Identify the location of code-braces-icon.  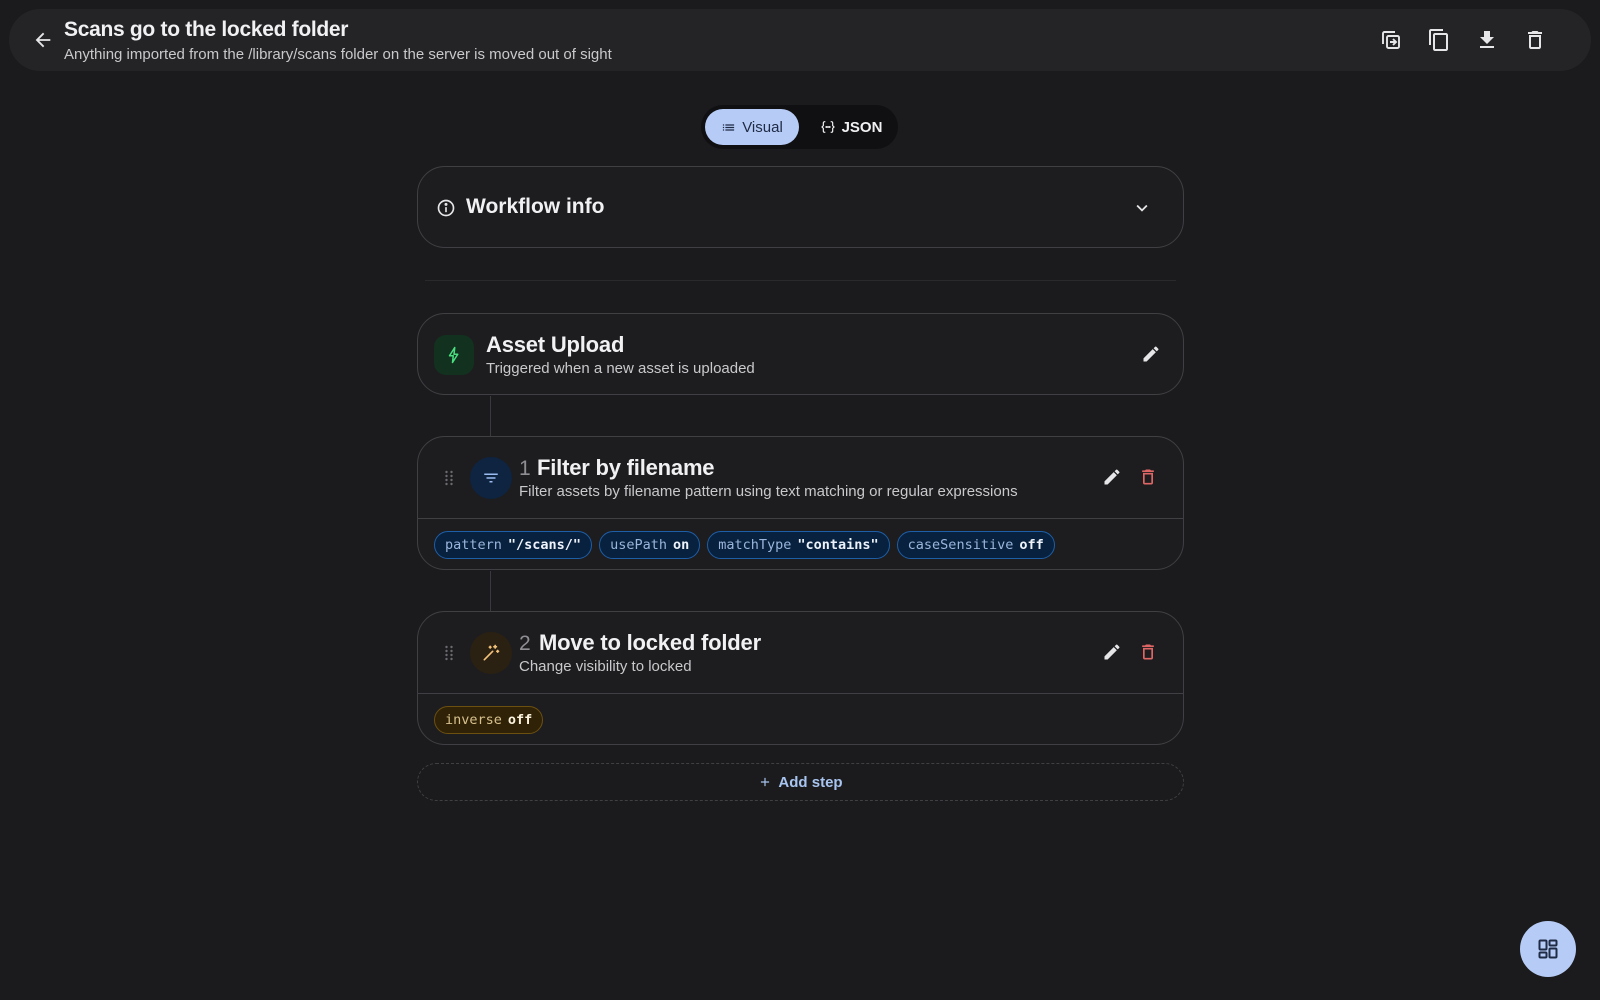
(828, 127).